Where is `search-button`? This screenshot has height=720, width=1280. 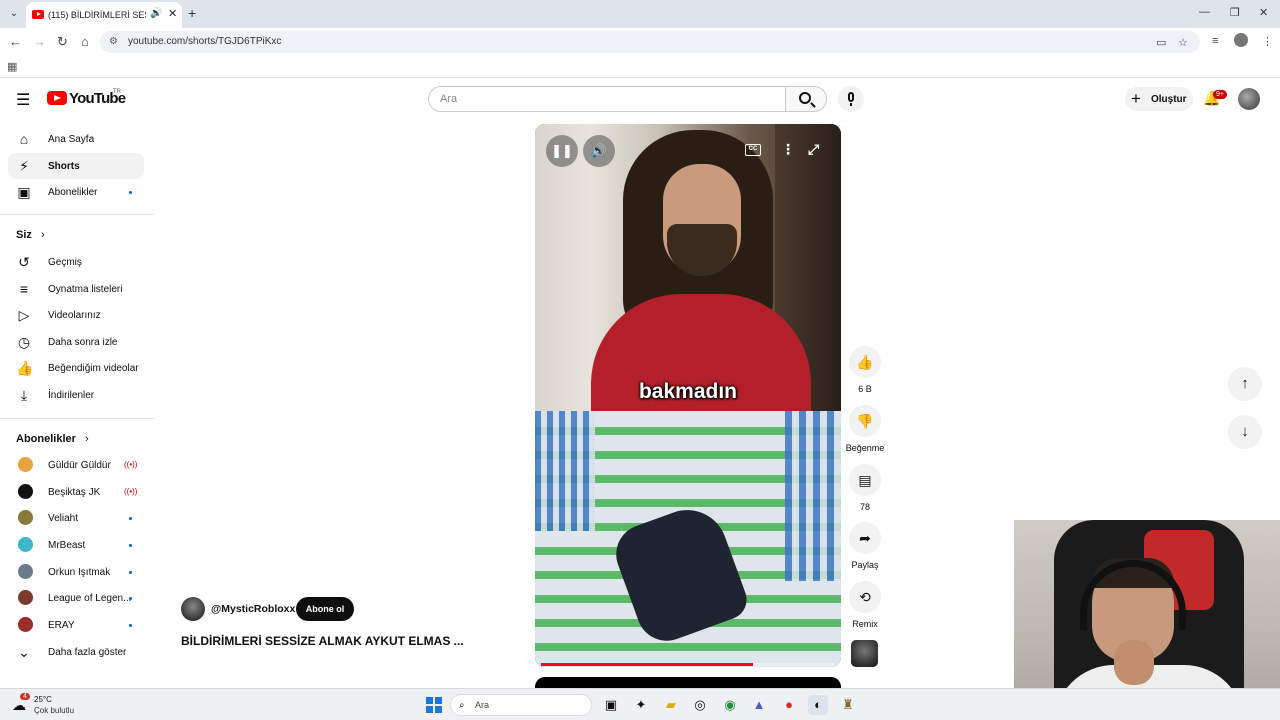
search-button is located at coordinates (806, 99).